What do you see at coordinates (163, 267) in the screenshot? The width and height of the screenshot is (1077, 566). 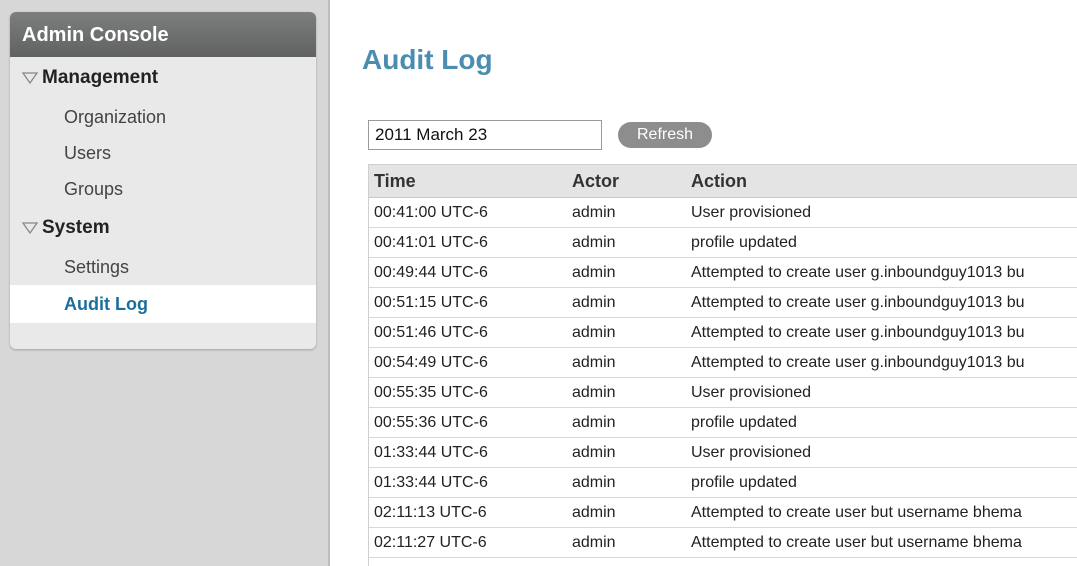 I see `sidebar-item-settings: Settings` at bounding box center [163, 267].